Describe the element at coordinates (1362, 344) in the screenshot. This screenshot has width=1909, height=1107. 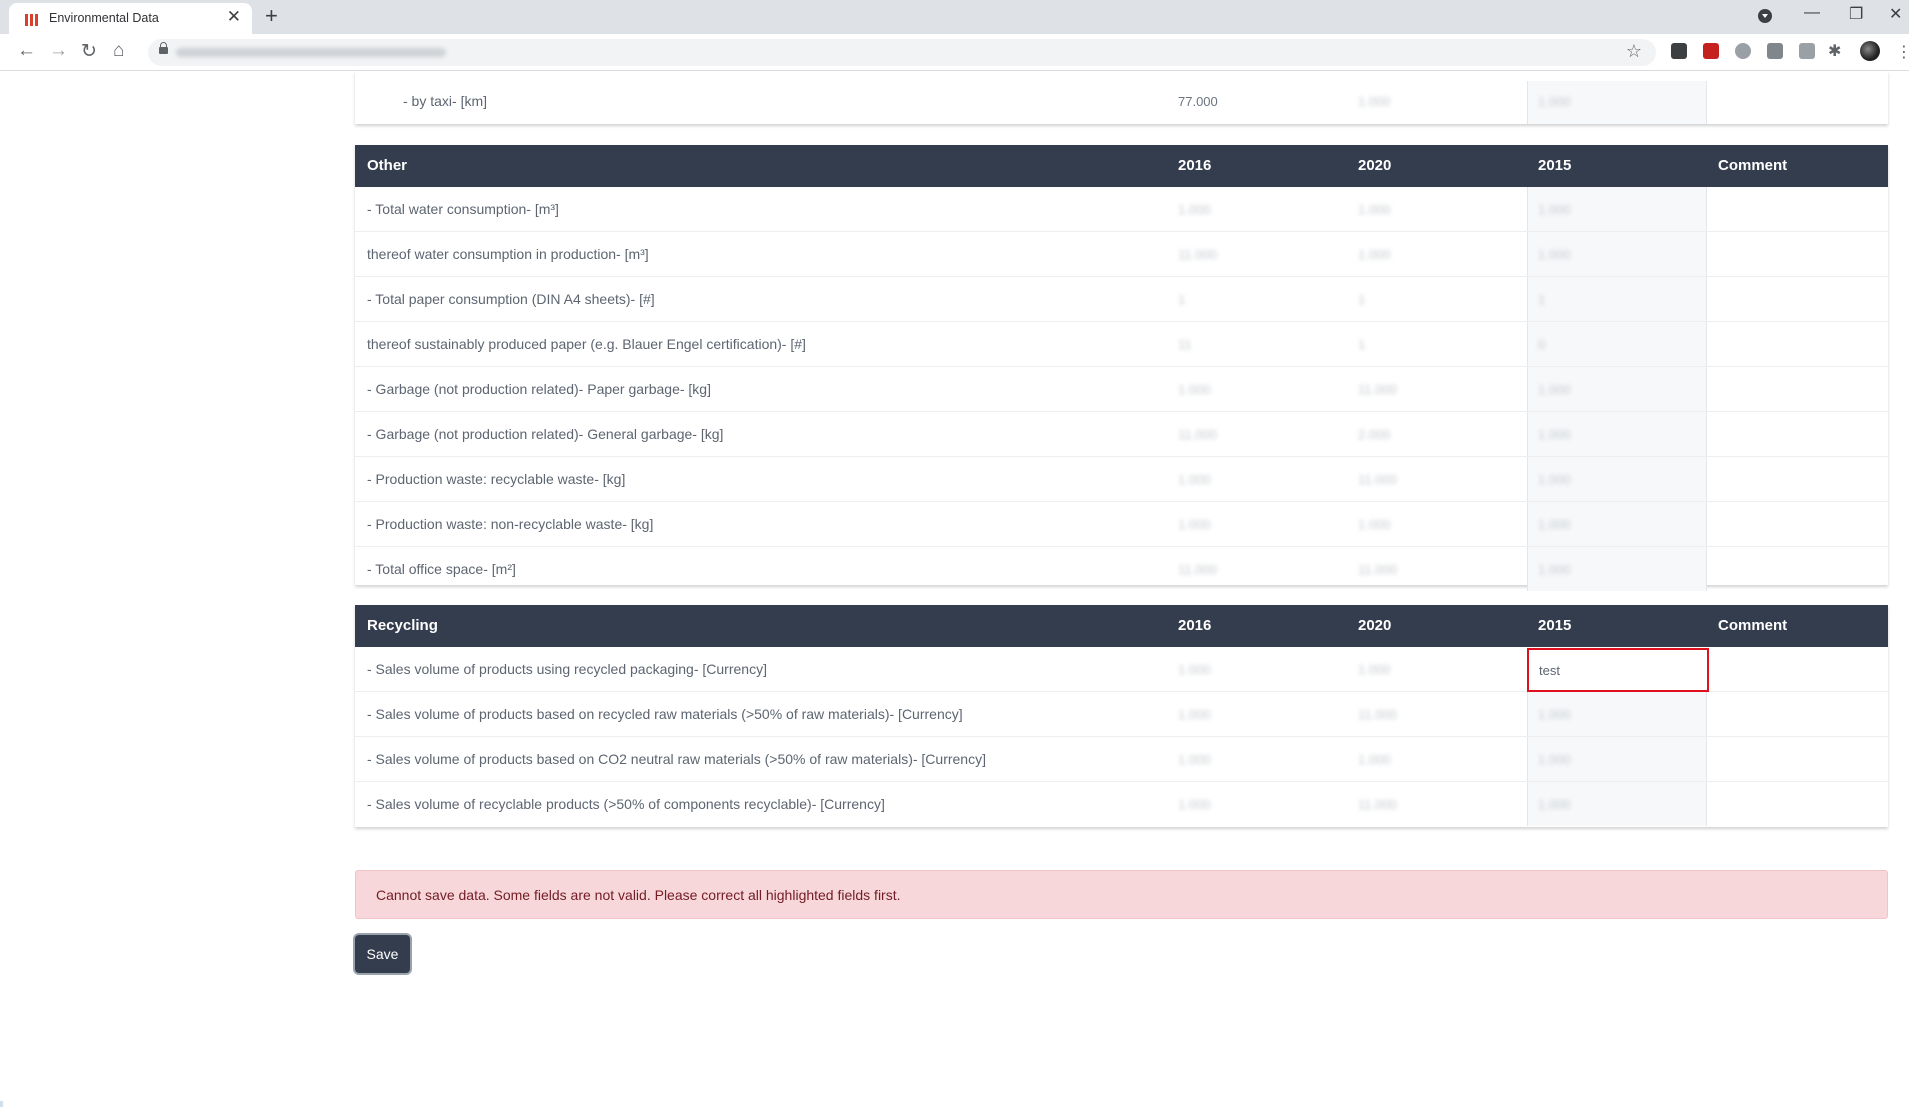
I see `value-2020: 1` at that location.